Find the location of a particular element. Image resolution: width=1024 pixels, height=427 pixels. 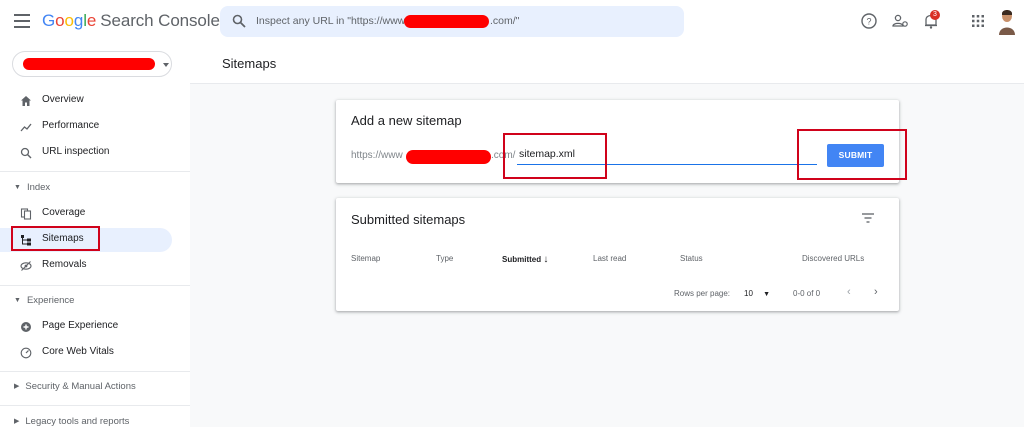

column-header-discovered-urls: Discovered URLs is located at coordinates (833, 258).